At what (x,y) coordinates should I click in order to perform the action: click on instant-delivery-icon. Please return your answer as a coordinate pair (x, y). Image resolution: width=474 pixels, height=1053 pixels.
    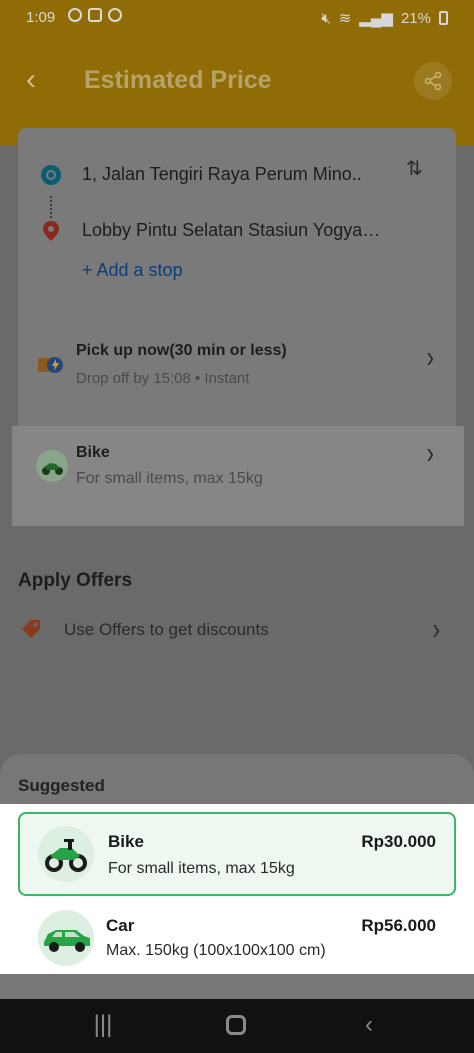
    Looking at the image, I should click on (50, 365).